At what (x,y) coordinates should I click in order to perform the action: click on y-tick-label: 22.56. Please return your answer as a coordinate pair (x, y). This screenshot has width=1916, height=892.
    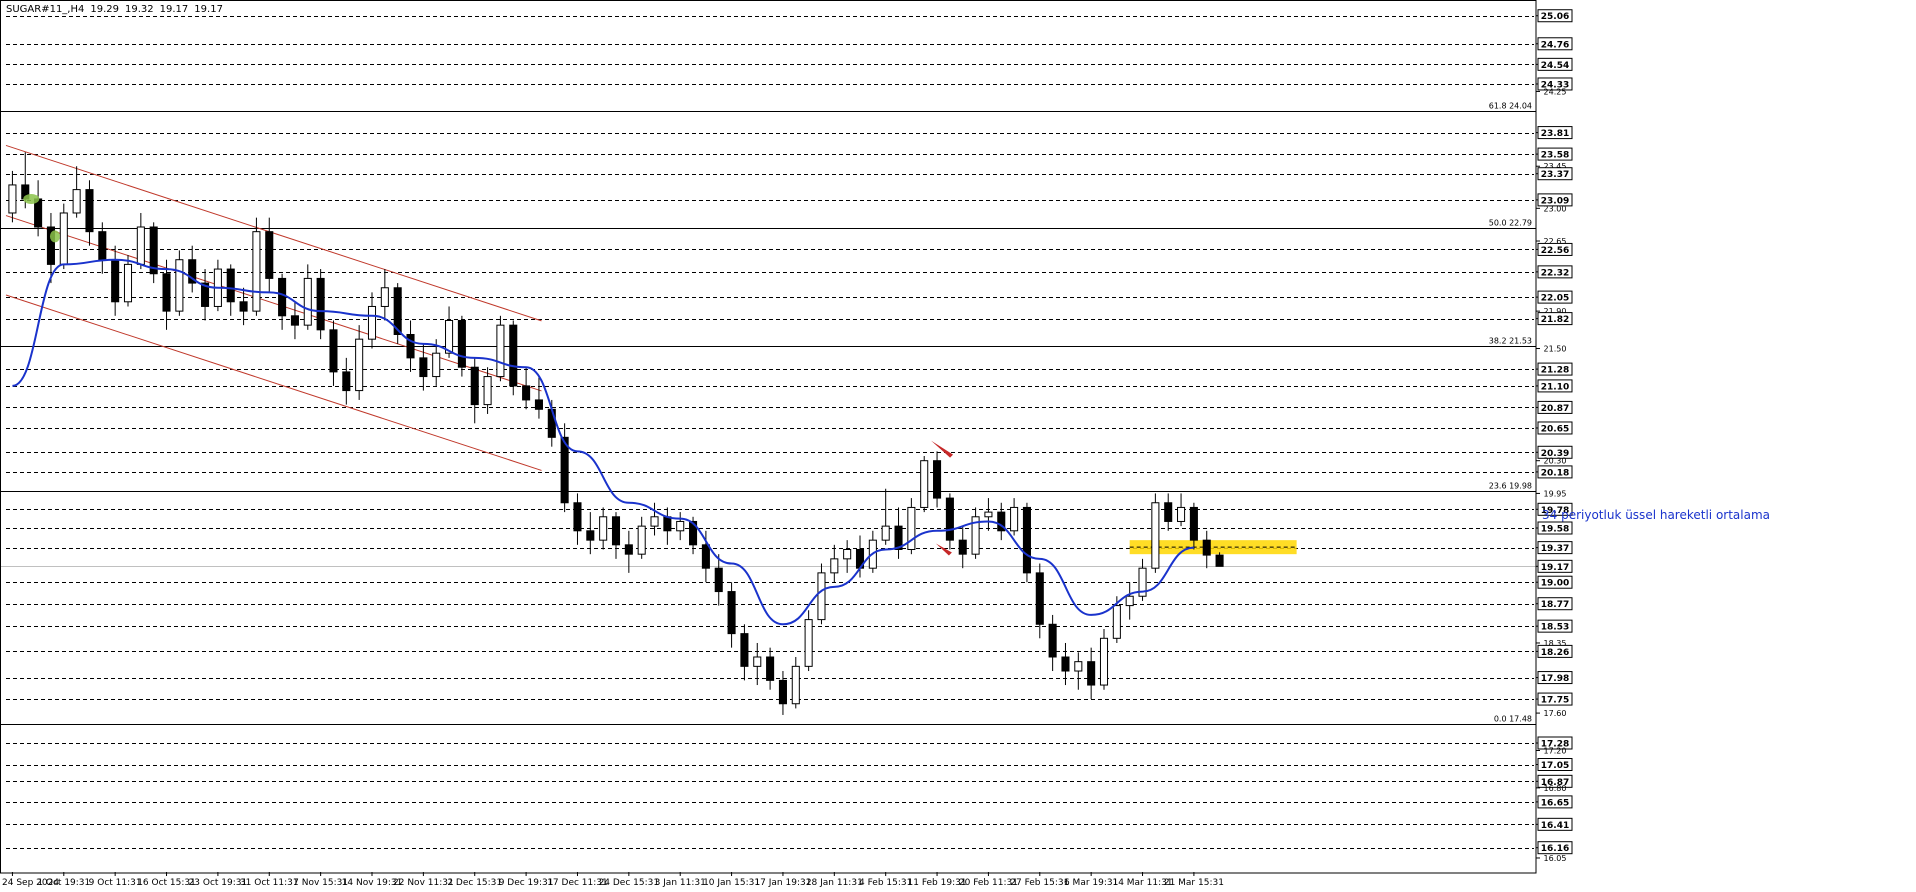
    Looking at the image, I should click on (1555, 251).